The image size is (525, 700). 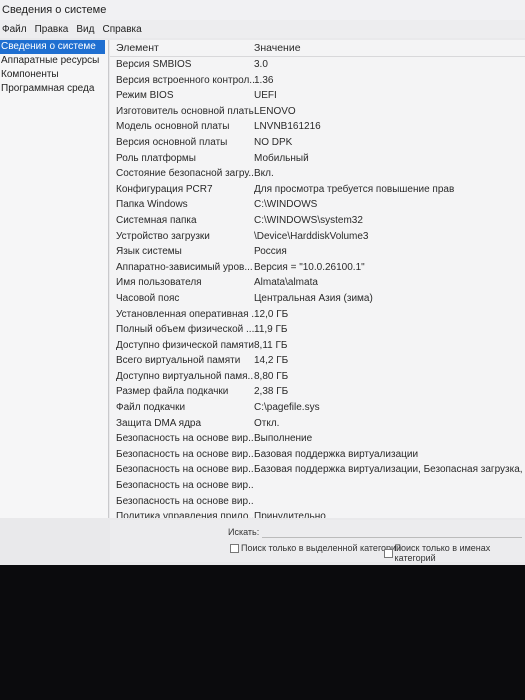 What do you see at coordinates (262, 29) in the screenshot?
I see `menu-bar: Файл Правка Вид Справка` at bounding box center [262, 29].